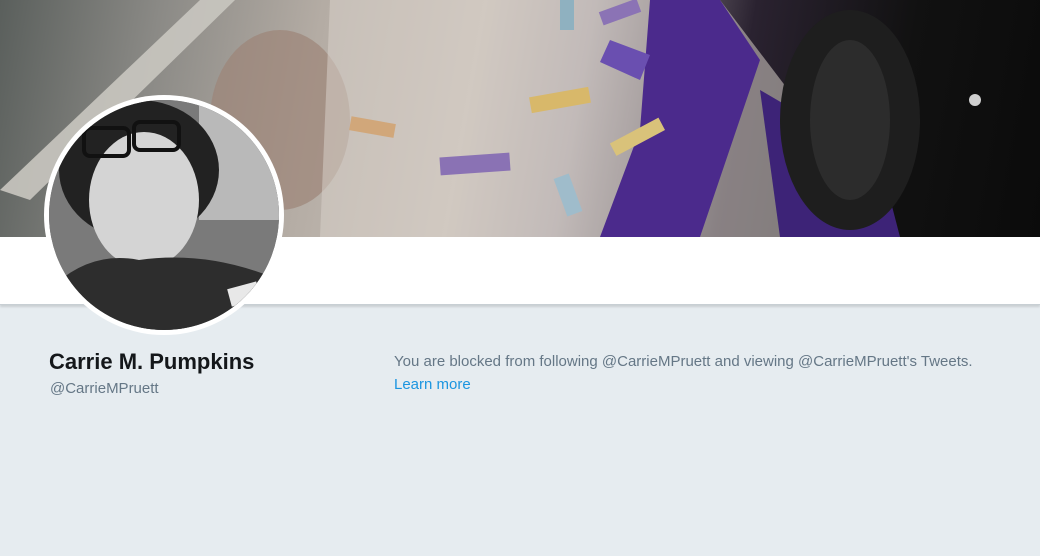 The image size is (1044, 556). I want to click on avatar-photo, so click(164, 215).